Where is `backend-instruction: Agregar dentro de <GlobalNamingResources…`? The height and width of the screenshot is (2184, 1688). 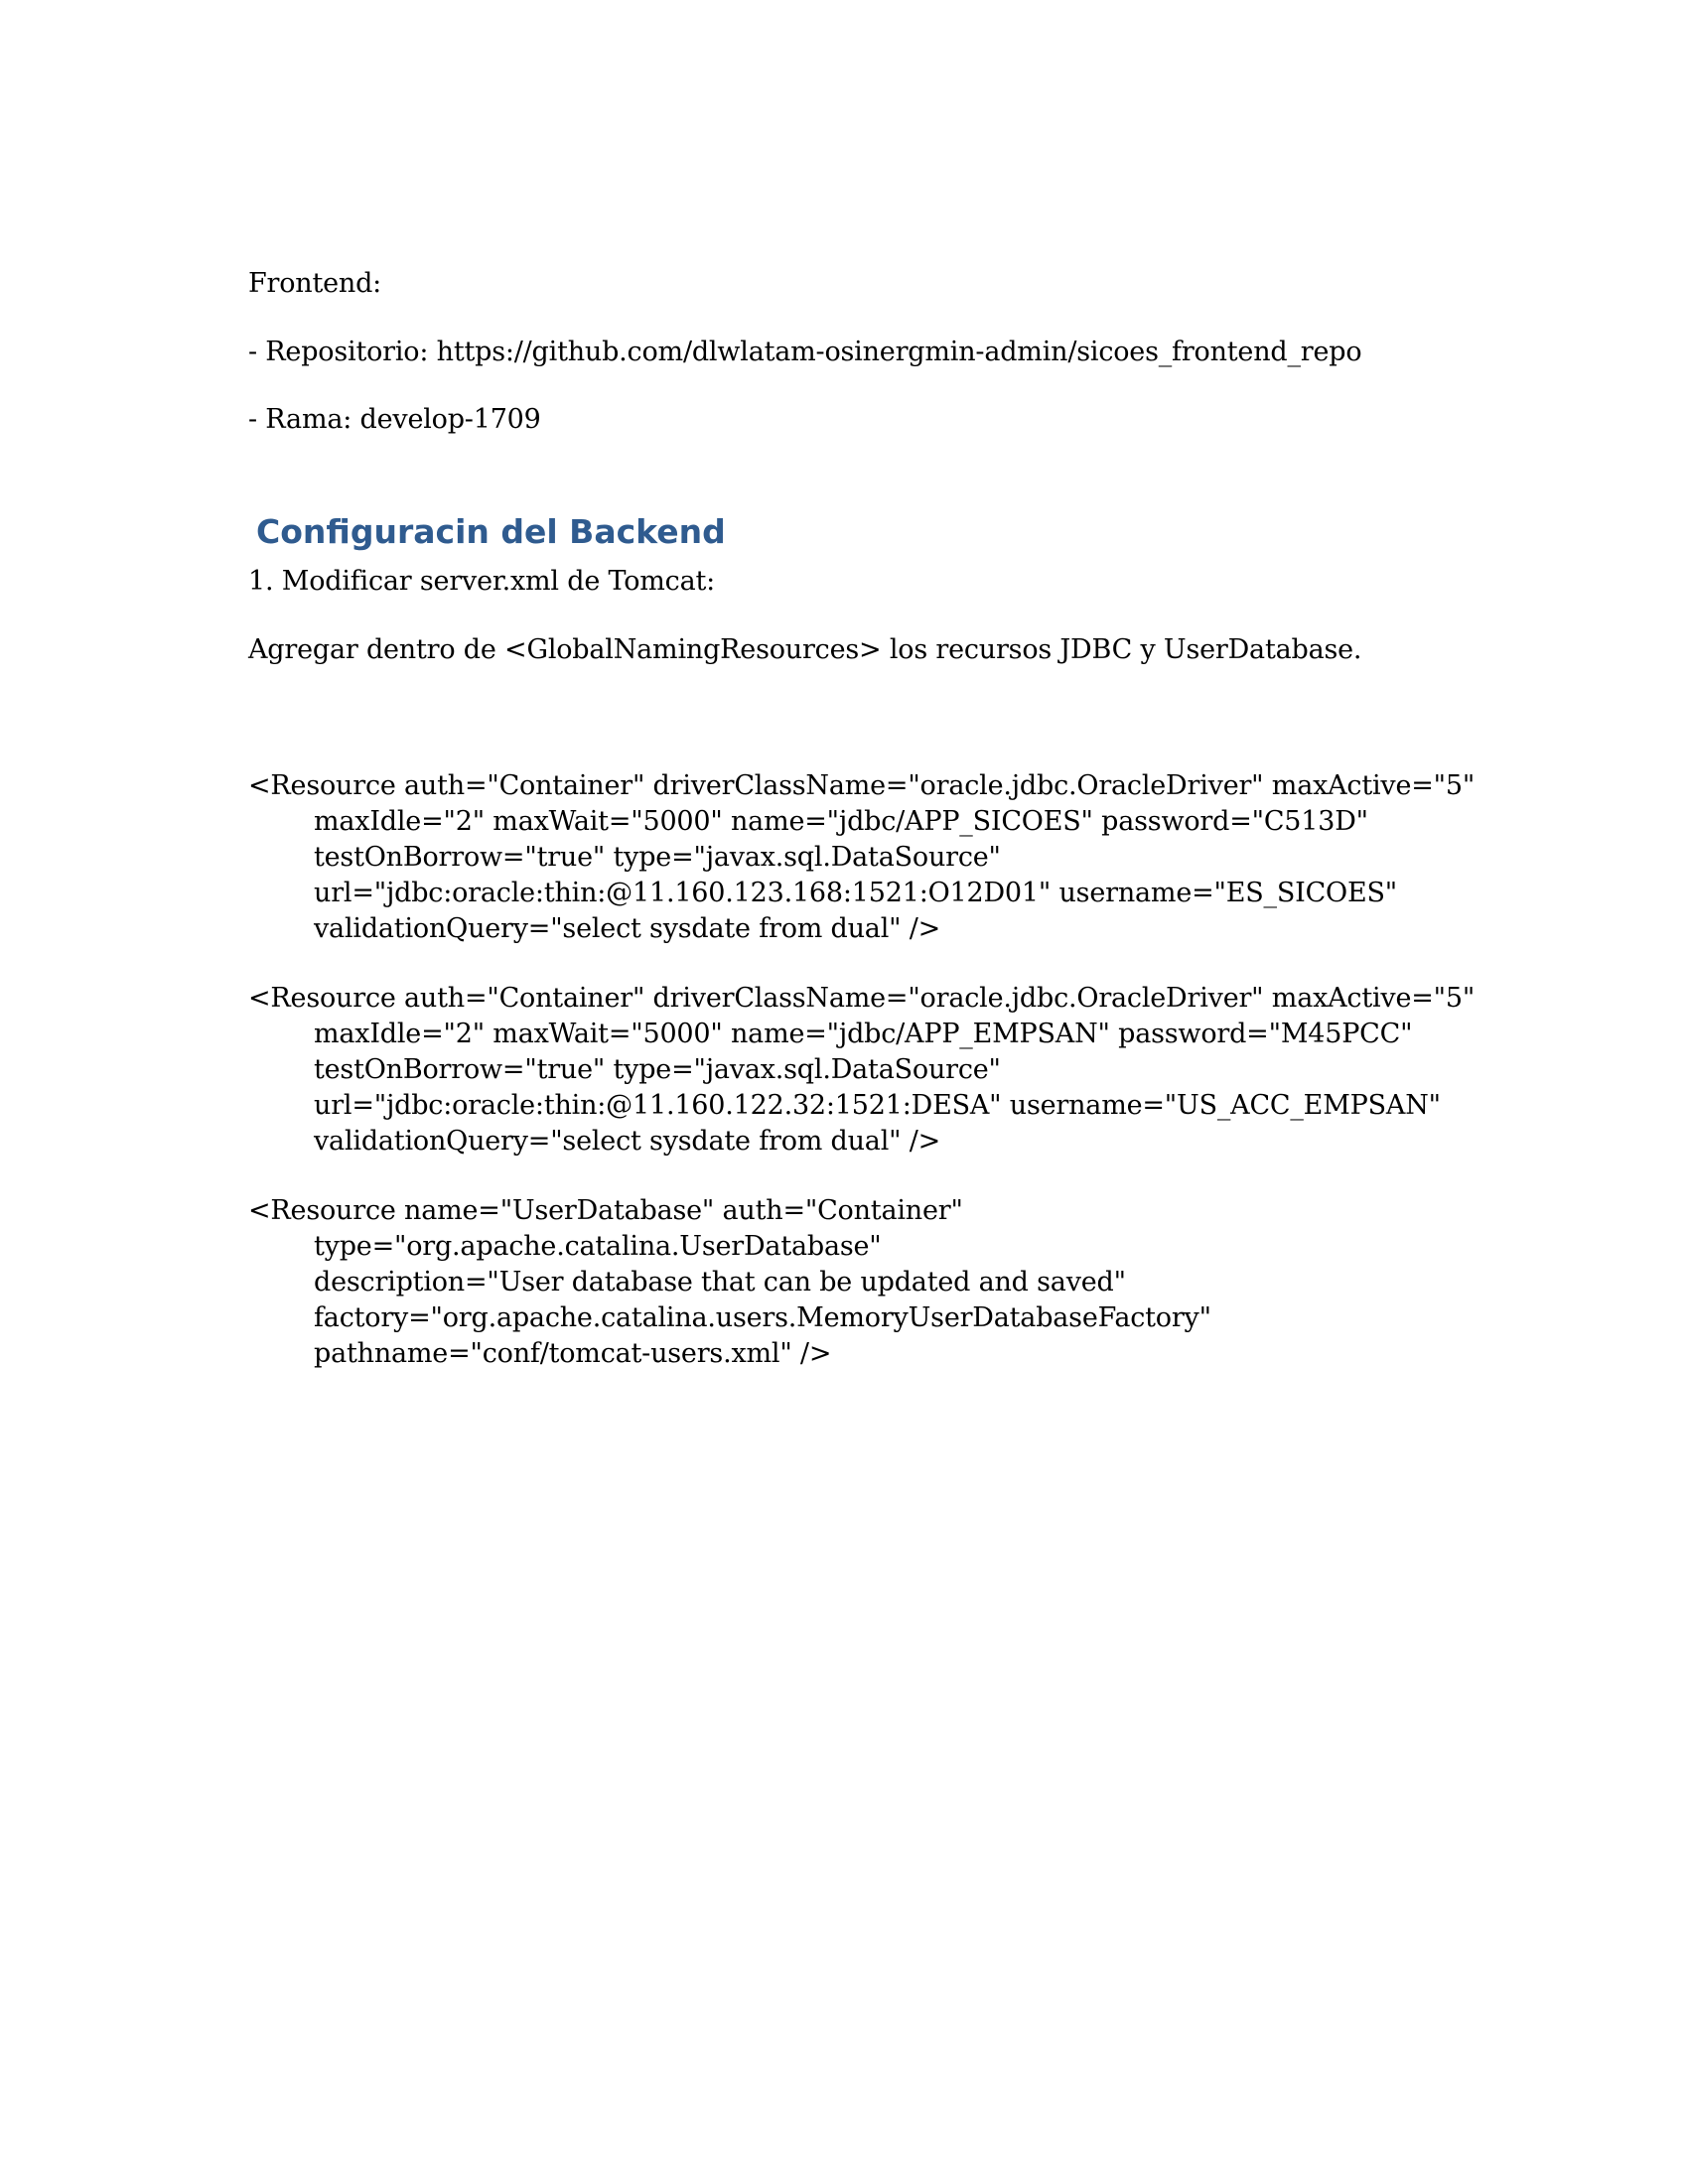 backend-instruction: Agregar dentro de <GlobalNamingResources… is located at coordinates (805, 649).